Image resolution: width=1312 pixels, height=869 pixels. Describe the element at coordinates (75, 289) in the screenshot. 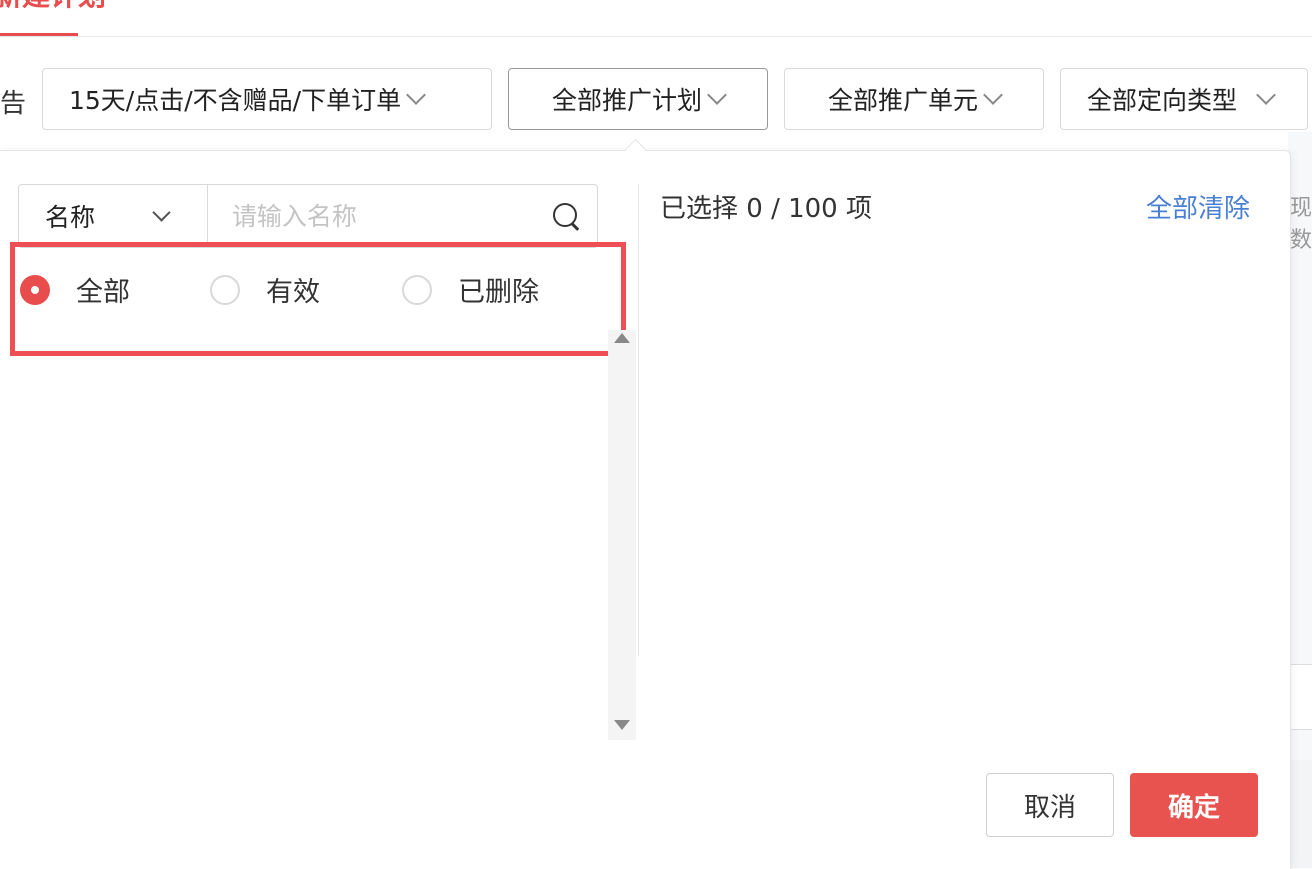

I see `radio-status-all: 全部` at that location.